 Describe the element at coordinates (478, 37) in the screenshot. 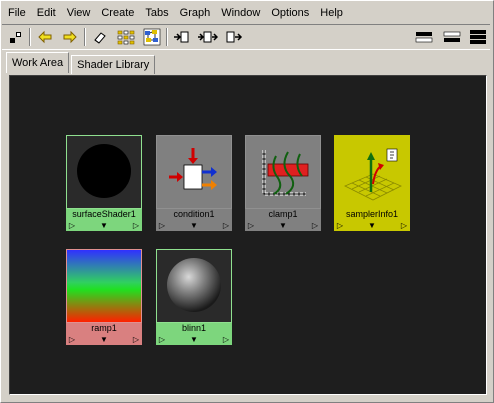

I see `view-mode-triple-icon` at that location.